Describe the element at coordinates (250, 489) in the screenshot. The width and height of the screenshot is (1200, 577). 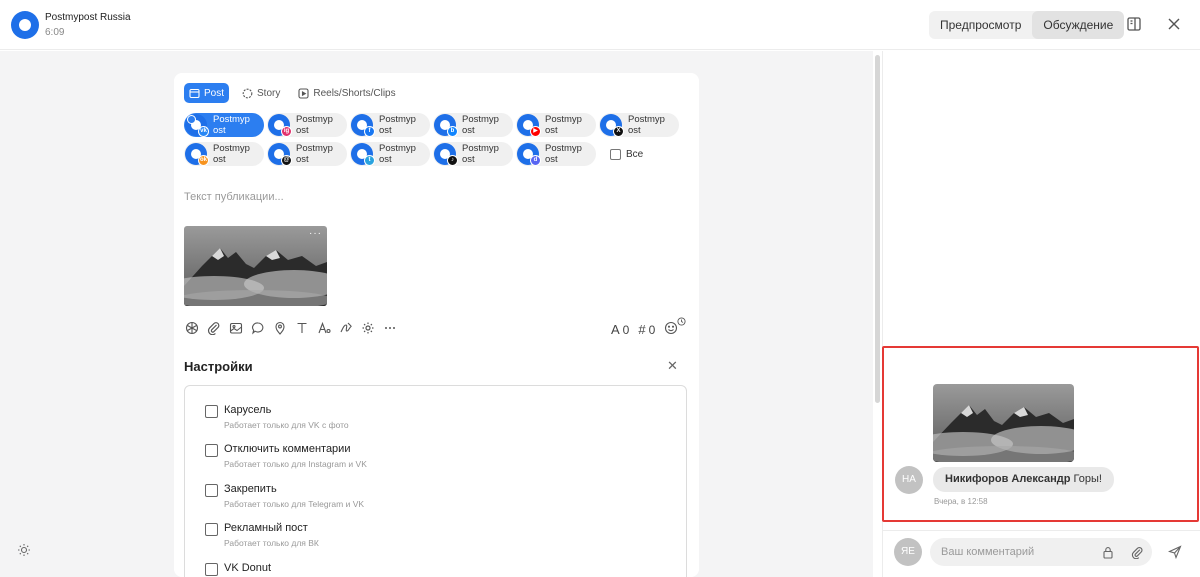
I see `option-label: Закрепить` at that location.